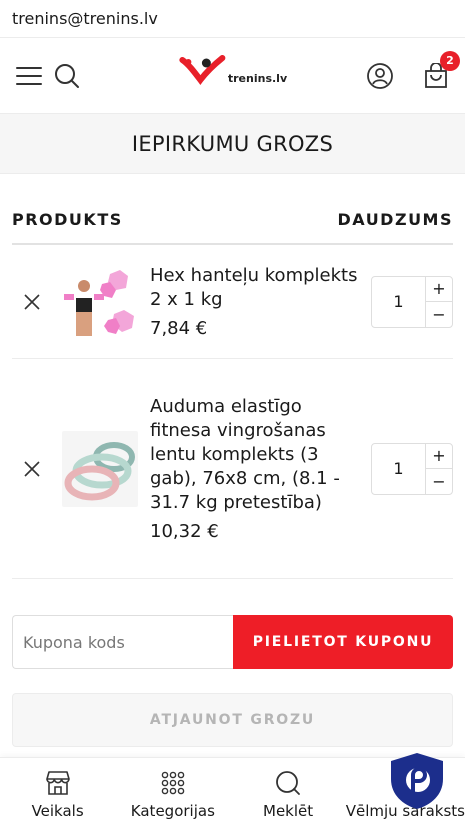 This screenshot has height=829, width=465. I want to click on site-logo: trenins.lv, so click(232, 73).